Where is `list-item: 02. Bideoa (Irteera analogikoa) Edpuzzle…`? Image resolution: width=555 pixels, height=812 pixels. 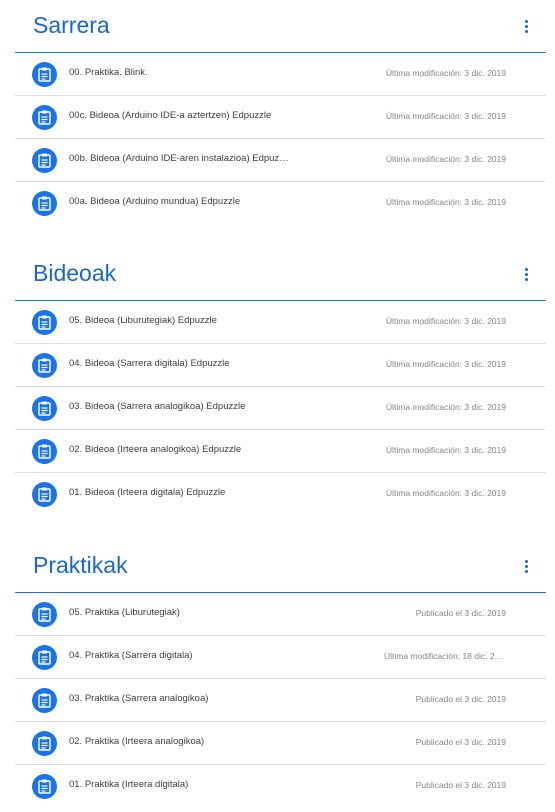 list-item: 02. Bideoa (Irteera analogikoa) Edpuzzle… is located at coordinates (280, 451).